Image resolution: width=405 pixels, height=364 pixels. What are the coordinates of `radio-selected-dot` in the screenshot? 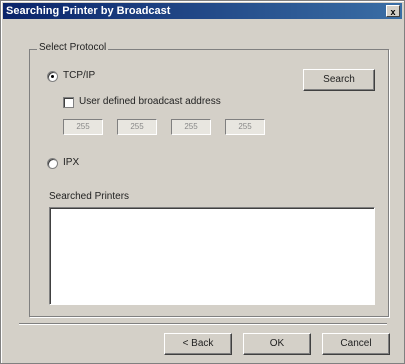 It's located at (52, 76).